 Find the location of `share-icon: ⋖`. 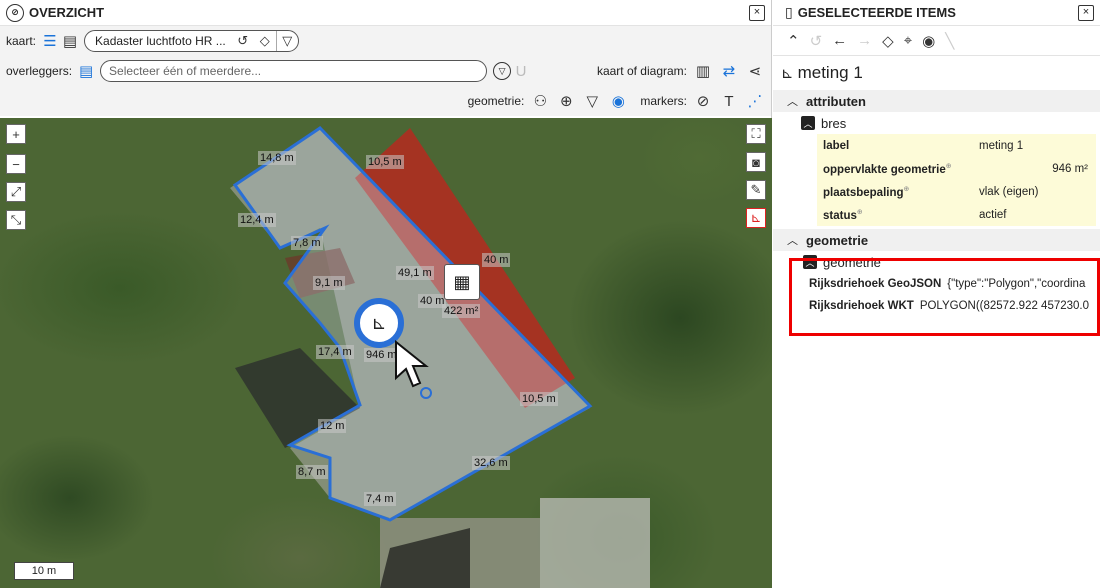

share-icon: ⋖ is located at coordinates (755, 71).